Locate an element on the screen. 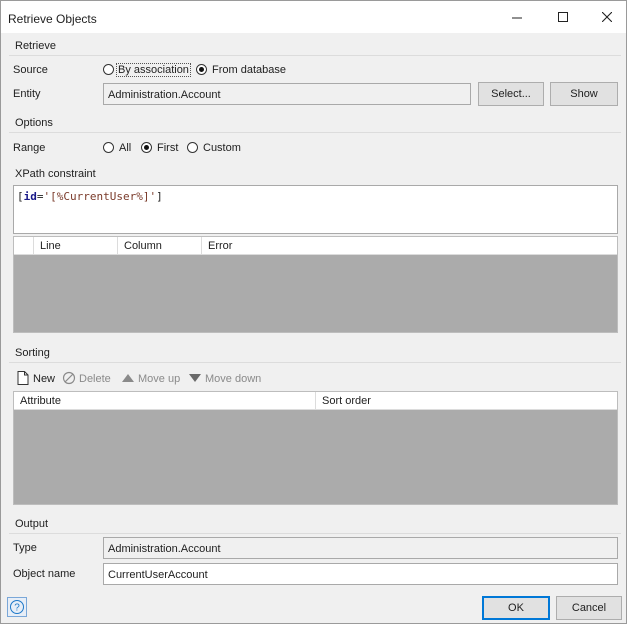  range-custom-radio is located at coordinates (192, 147).